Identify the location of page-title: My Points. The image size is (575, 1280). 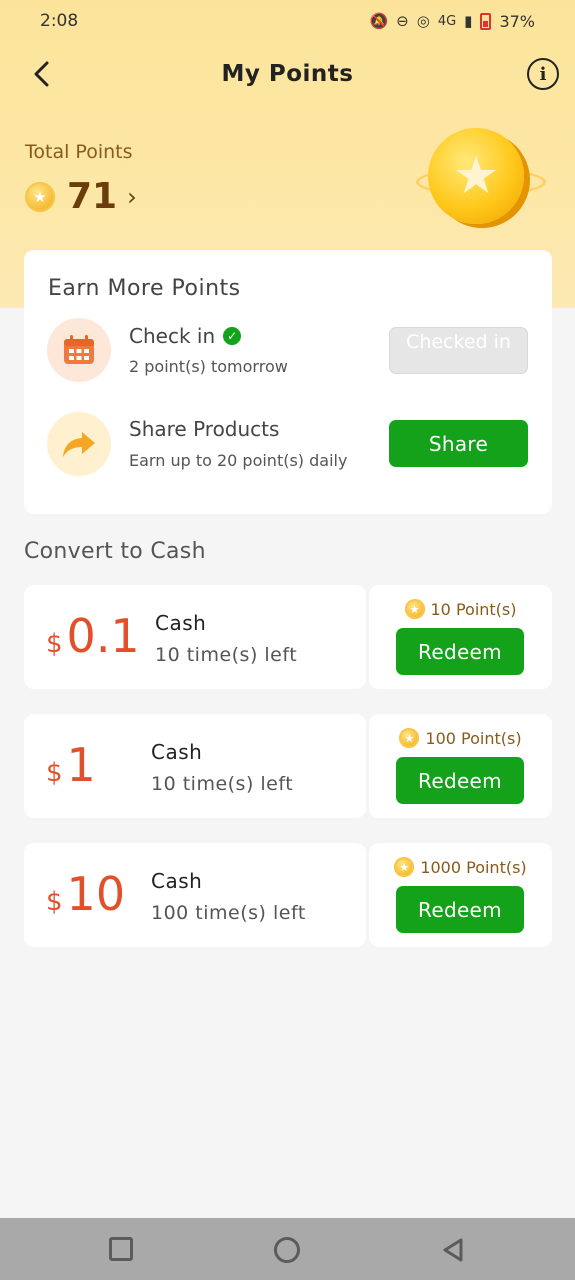
(287, 74).